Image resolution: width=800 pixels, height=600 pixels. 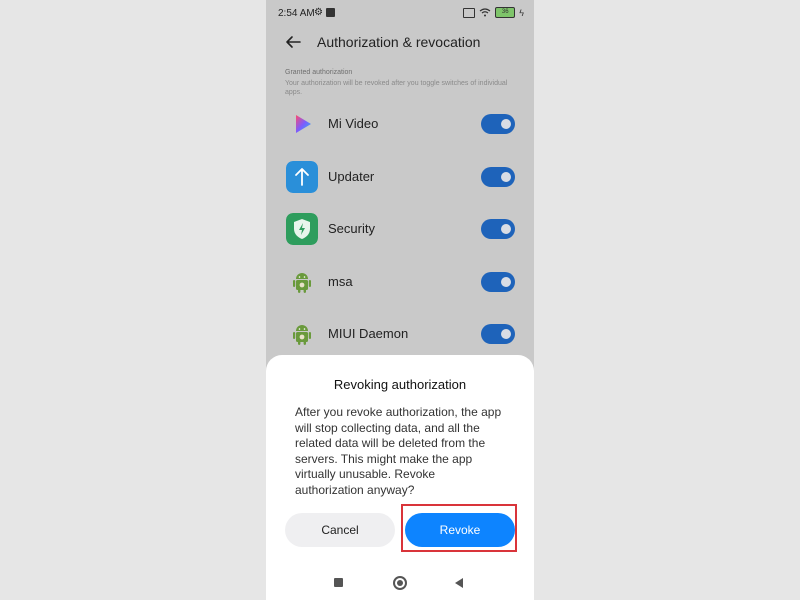 What do you see at coordinates (400, 179) in the screenshot?
I see `app-row-updater: Updater` at bounding box center [400, 179].